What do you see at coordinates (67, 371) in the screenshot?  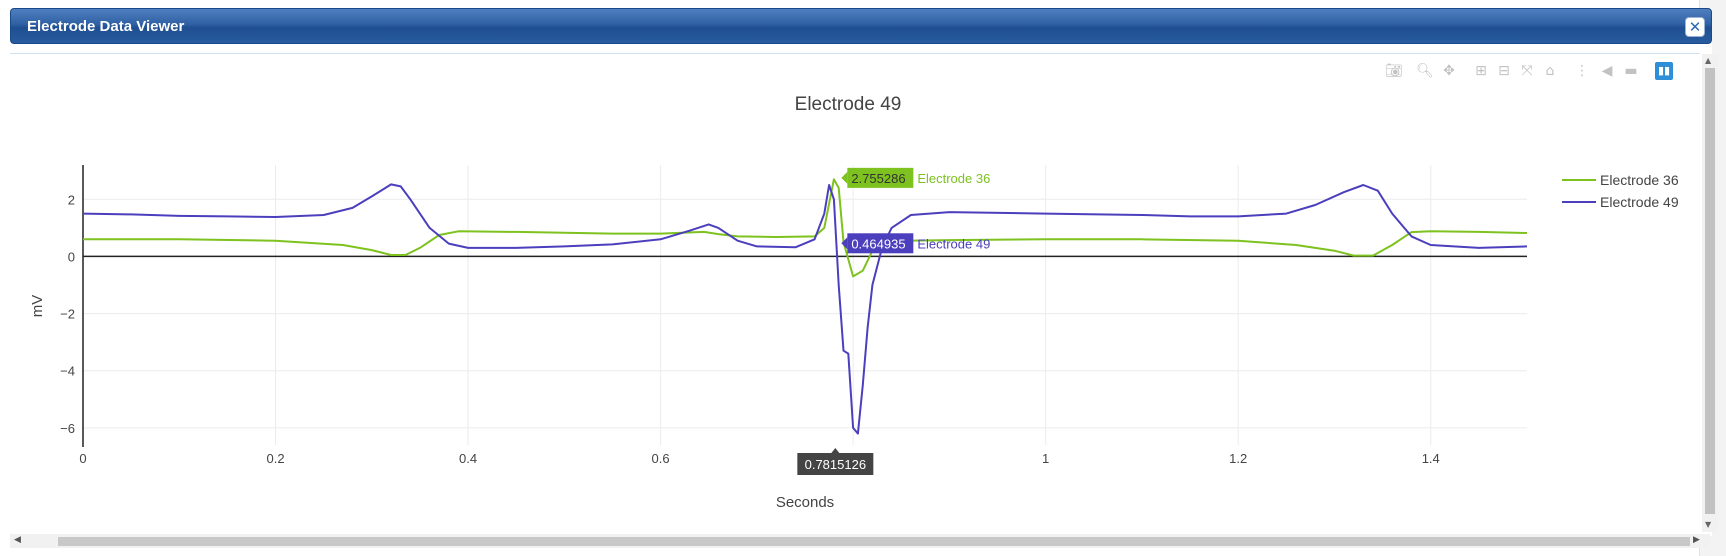 I see `y-tick-label: −4` at bounding box center [67, 371].